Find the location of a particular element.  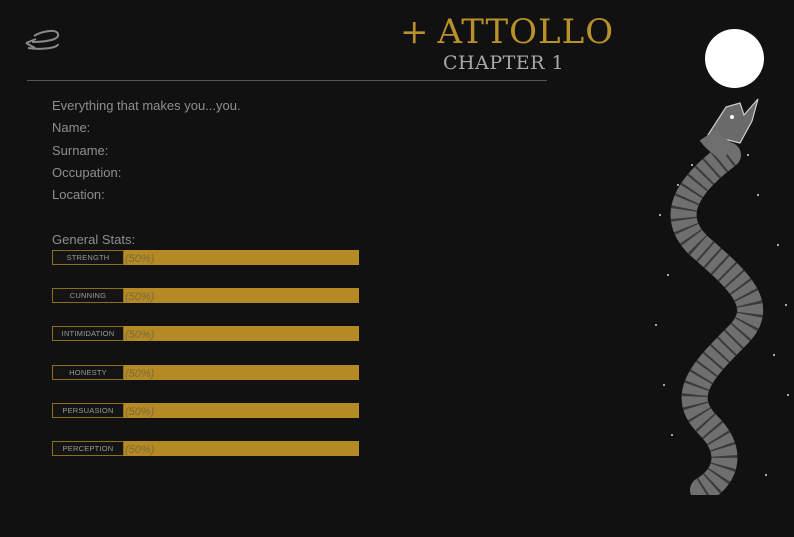

name-field: Name: is located at coordinates (71, 128).